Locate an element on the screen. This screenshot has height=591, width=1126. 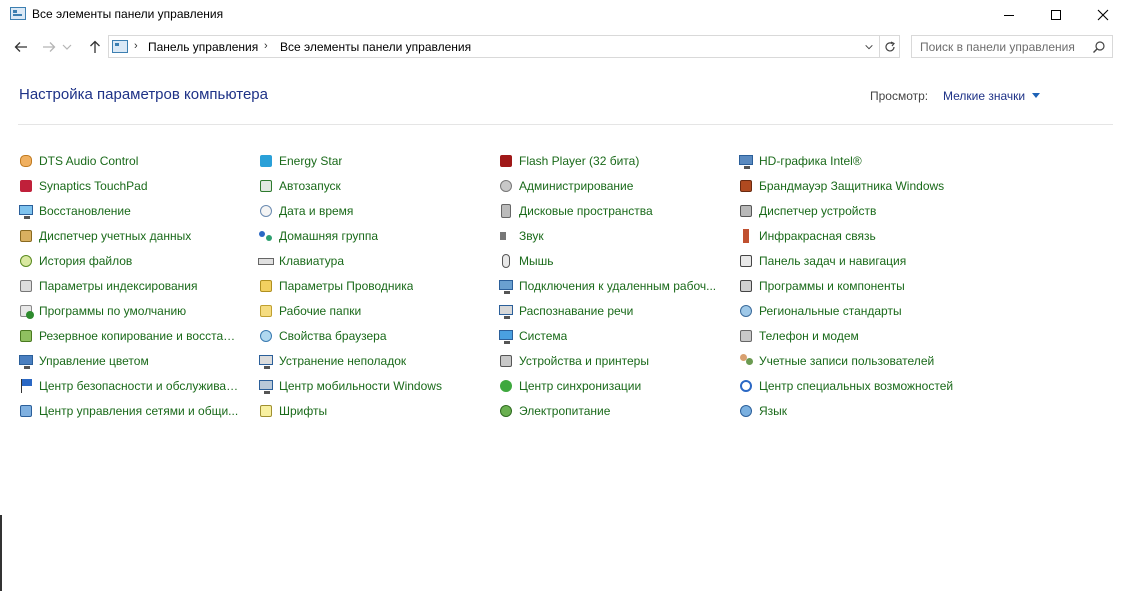
control-panel-item: Язык is located at coordinates (853, 411).